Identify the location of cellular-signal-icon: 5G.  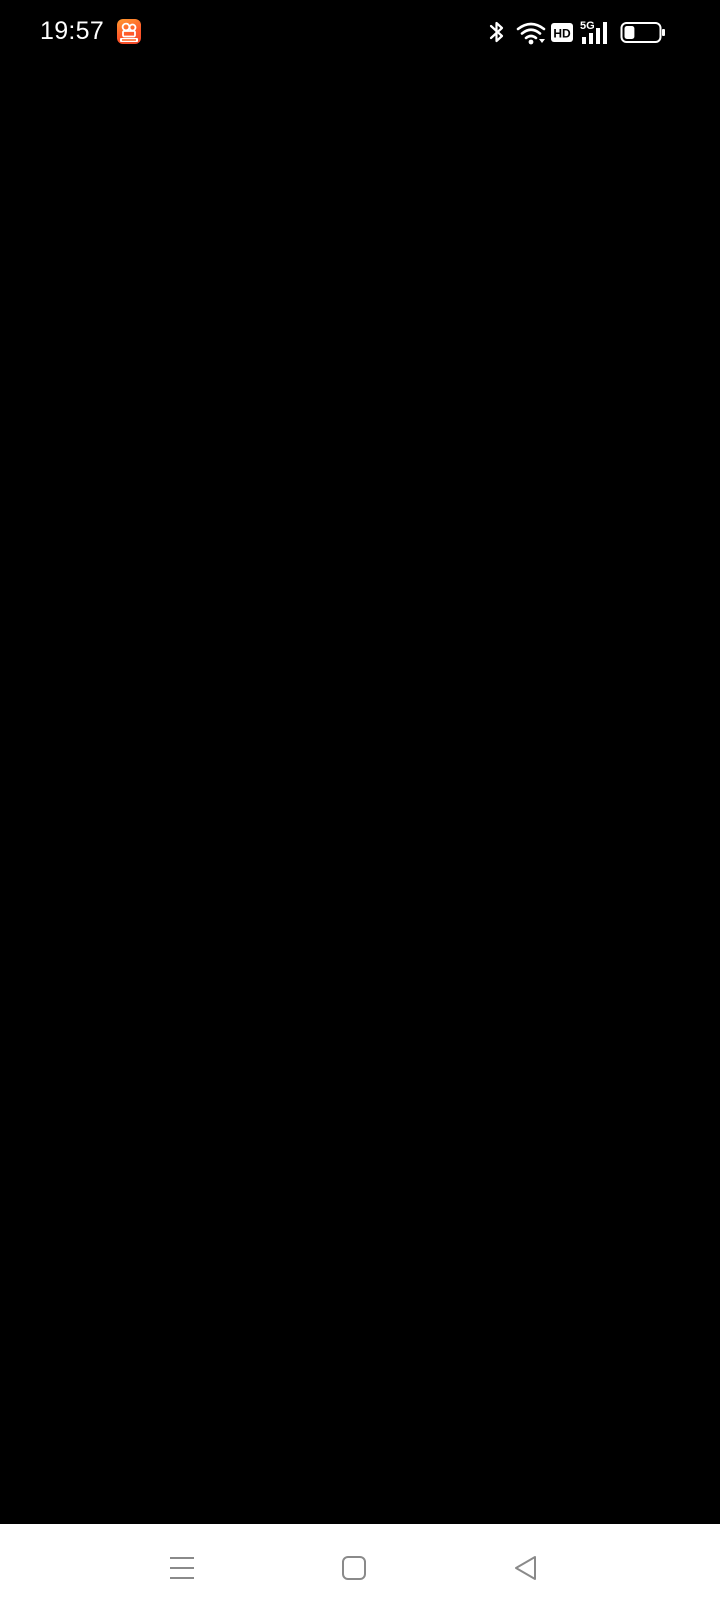
(593, 32).